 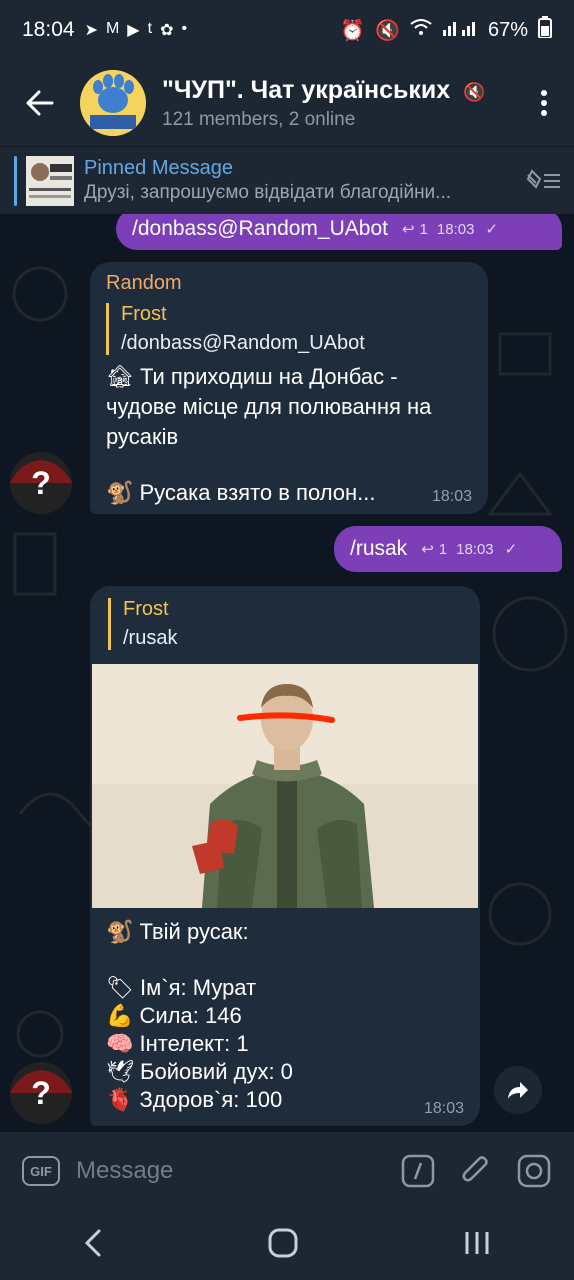 I want to click on message-line: 🕊 Бойовий дух: 0, so click(x=199, y=1071).